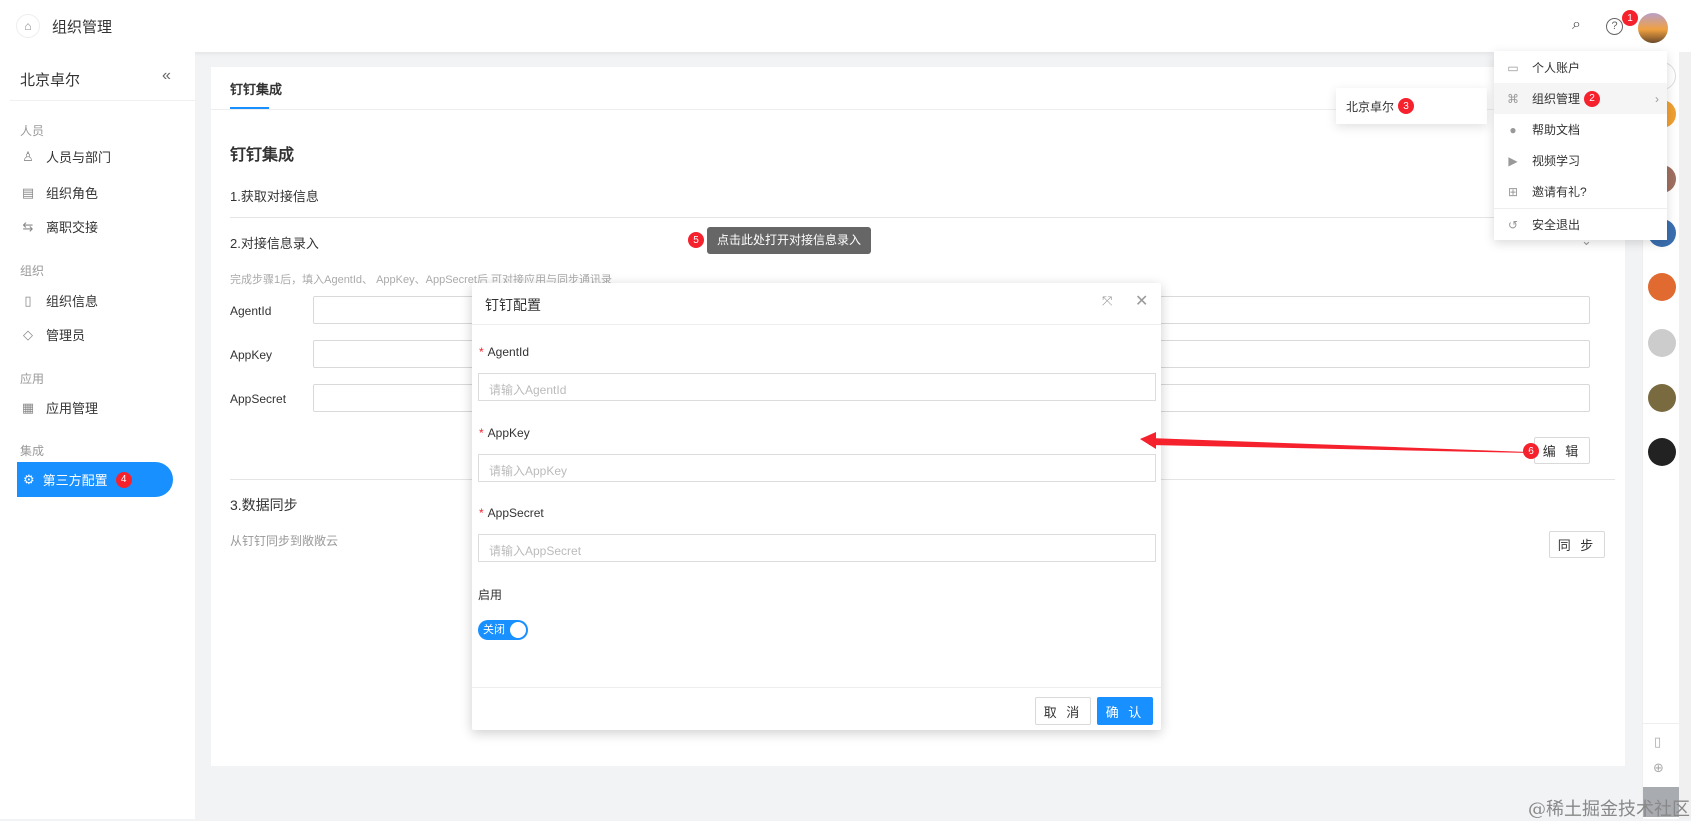  I want to click on field-label: AppKey, so click(251, 355).